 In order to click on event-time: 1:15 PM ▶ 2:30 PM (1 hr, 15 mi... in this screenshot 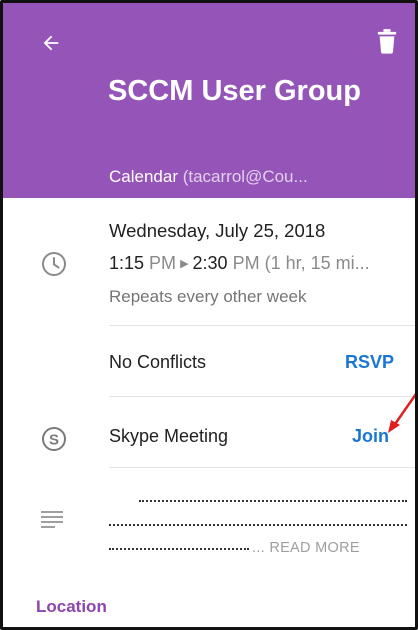, I will do `click(259, 263)`.